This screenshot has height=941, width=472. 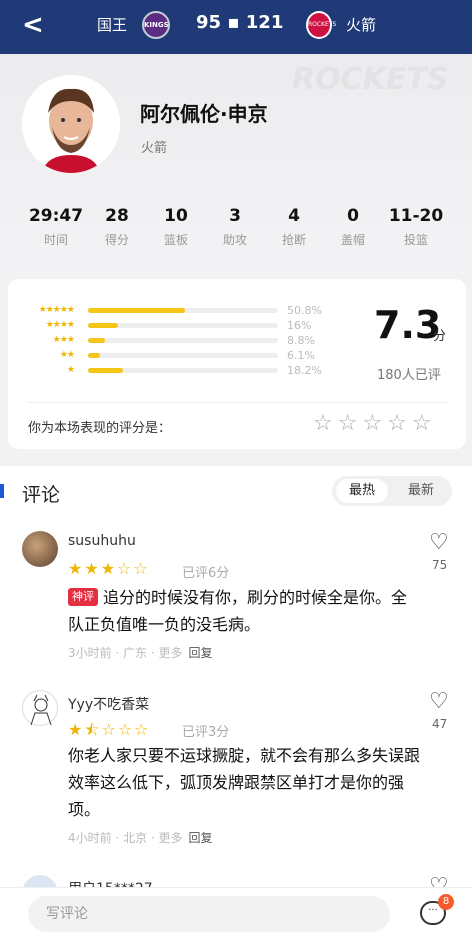 What do you see at coordinates (56, 310) in the screenshot?
I see `star-icon: ★★★★★` at bounding box center [56, 310].